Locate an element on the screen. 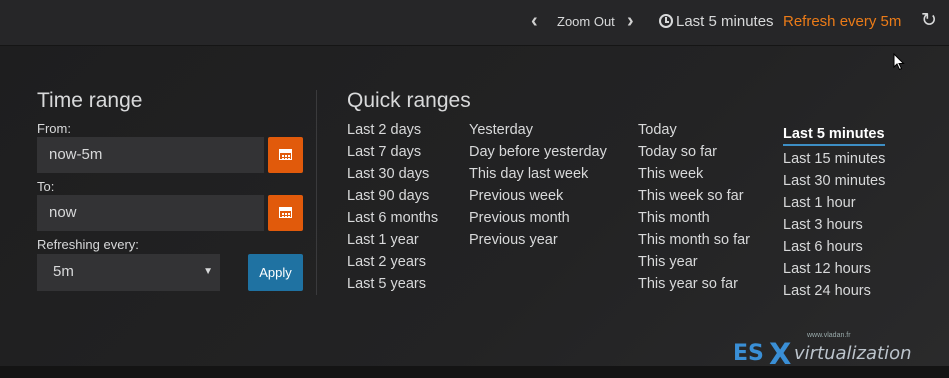  to-calendar-button is located at coordinates (285, 213).